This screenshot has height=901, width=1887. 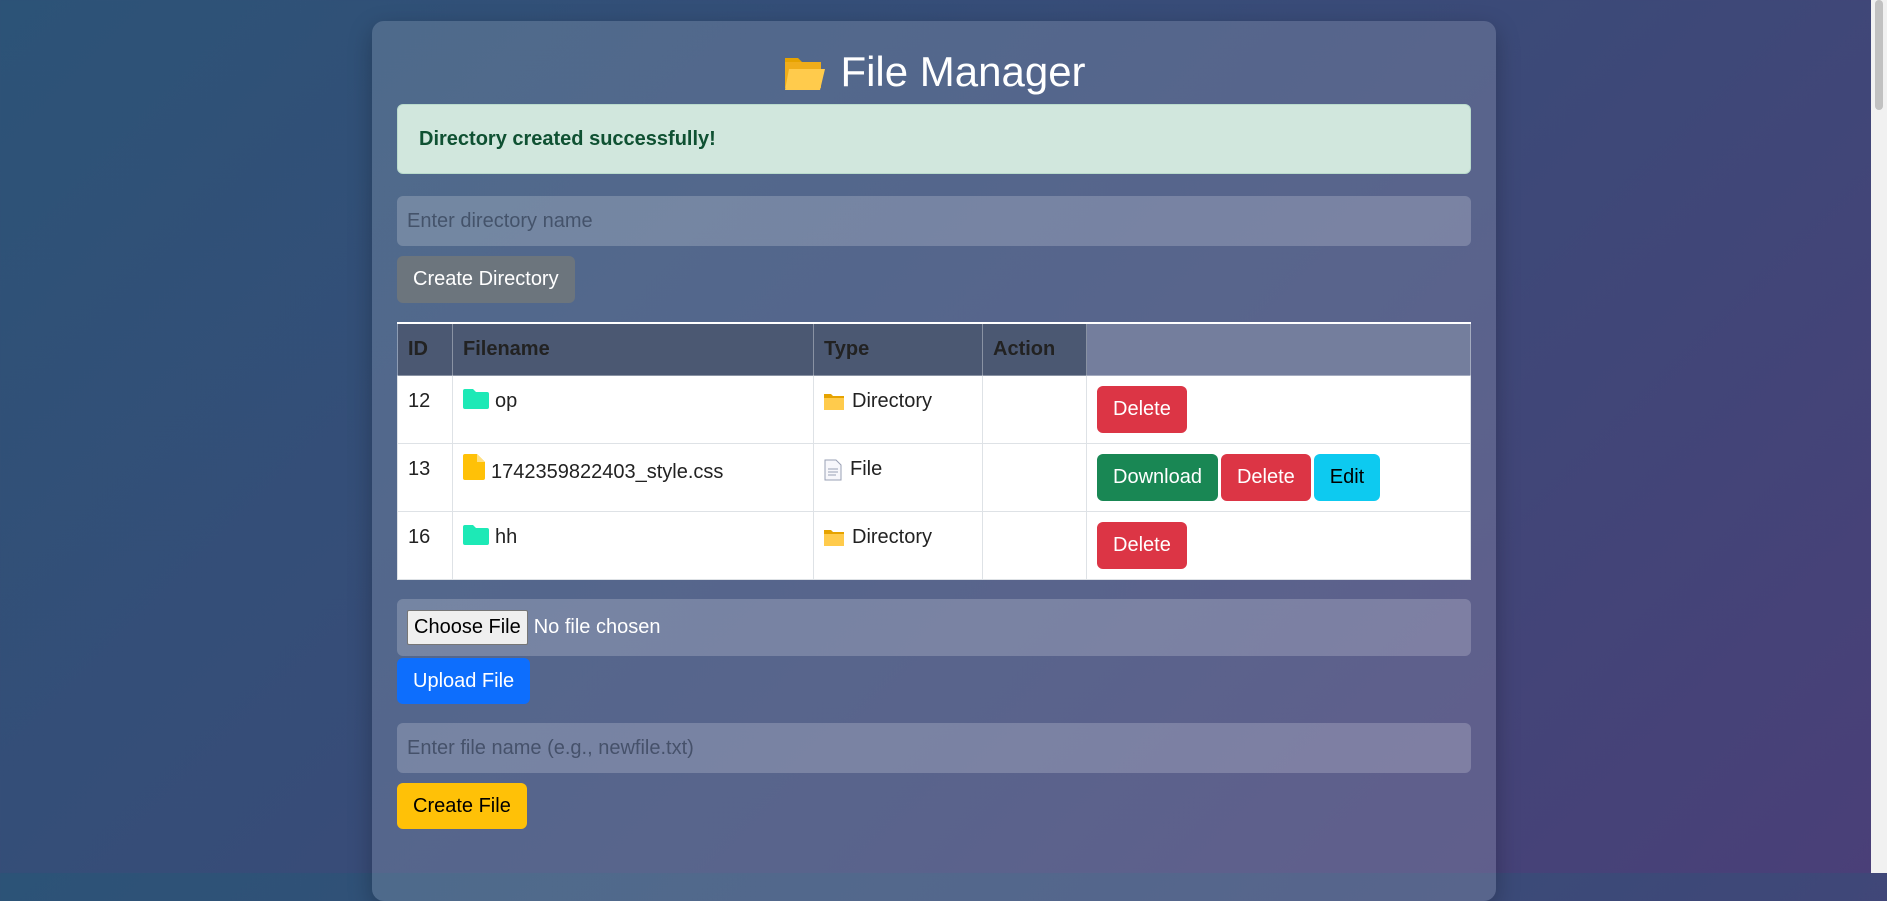 What do you see at coordinates (898, 349) in the screenshot?
I see `column-header-type: Type` at bounding box center [898, 349].